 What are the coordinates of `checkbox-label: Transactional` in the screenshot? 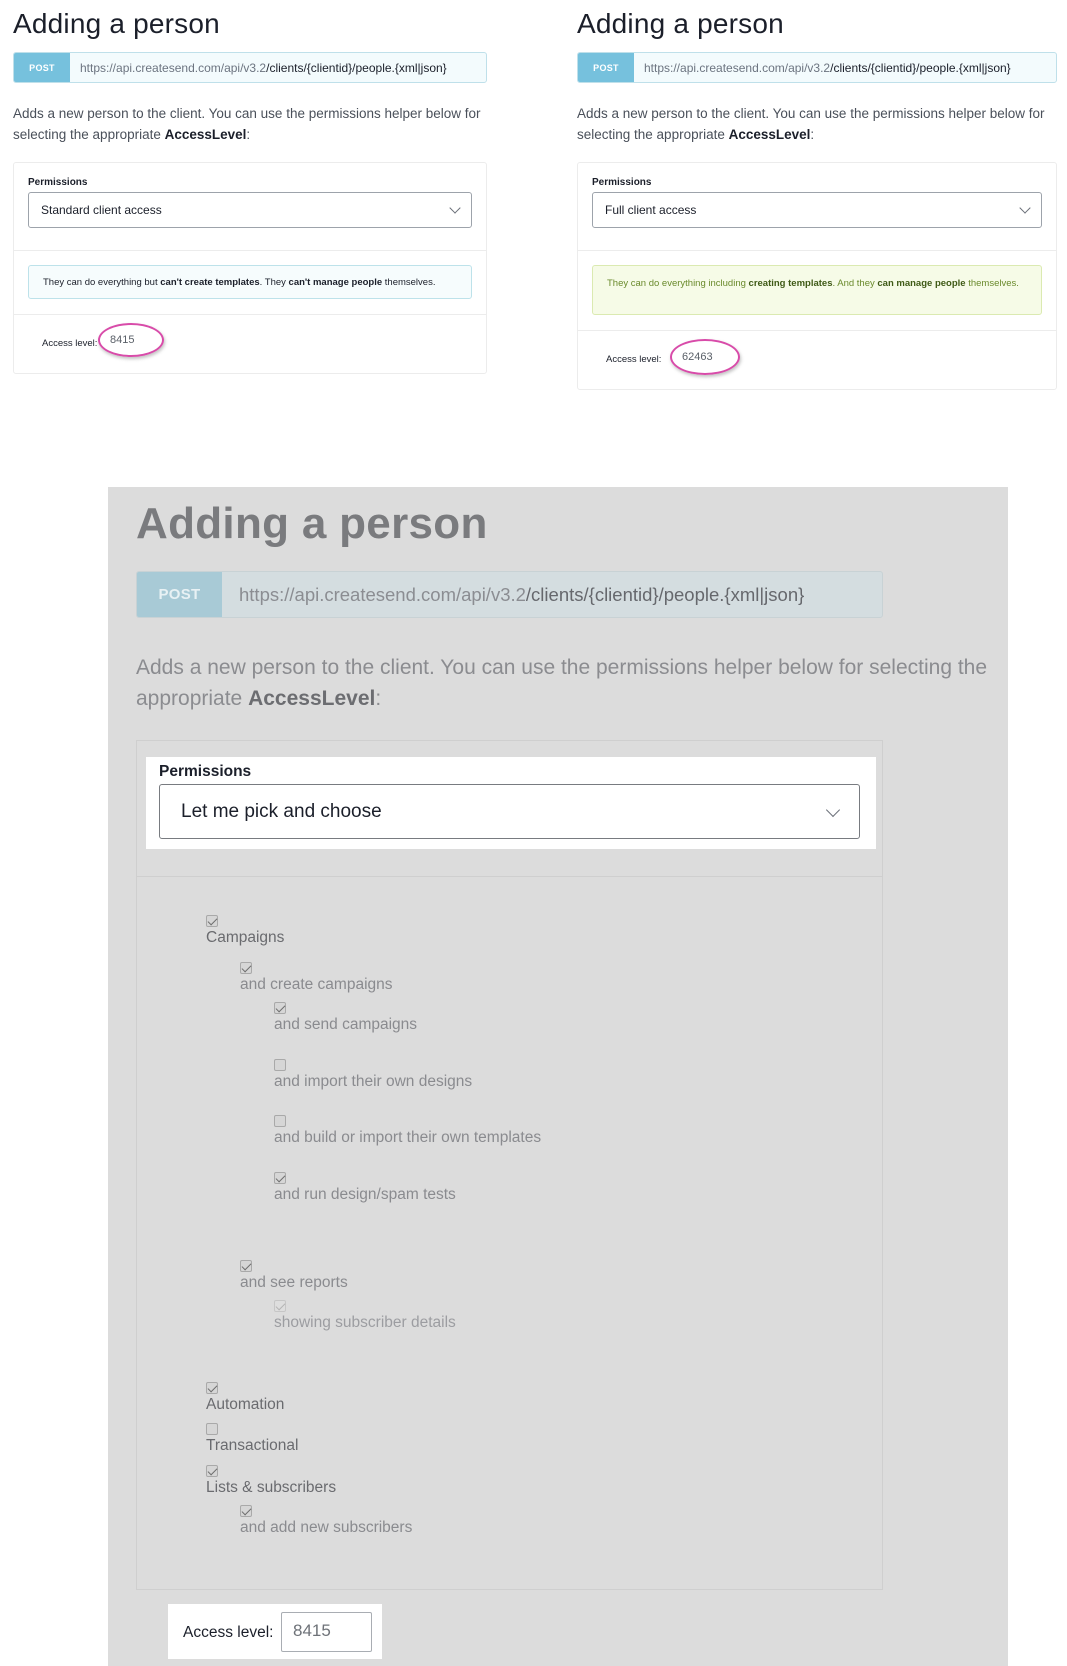 It's located at (252, 1445).